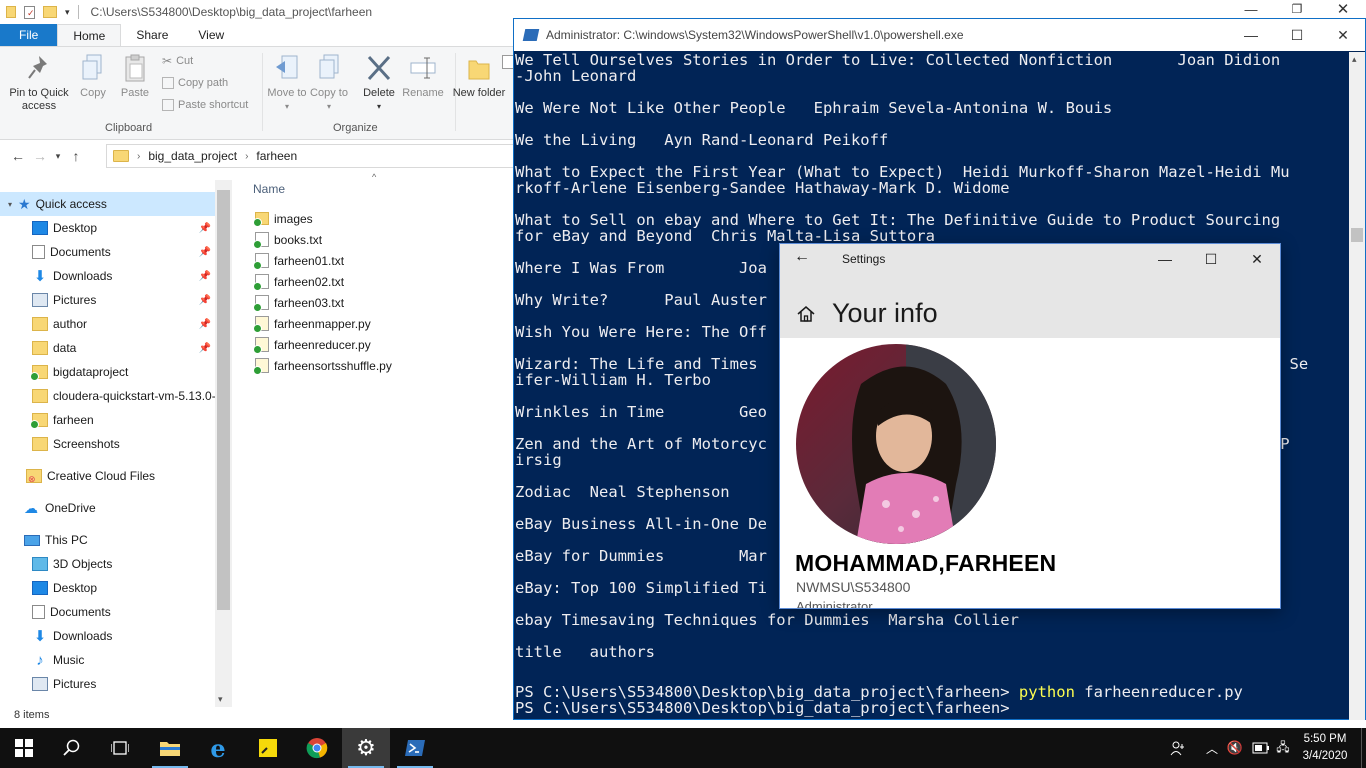  I want to click on nav-item-cloudera: cloudera-quickstart-vm-5.13.0-, so click(107, 396).